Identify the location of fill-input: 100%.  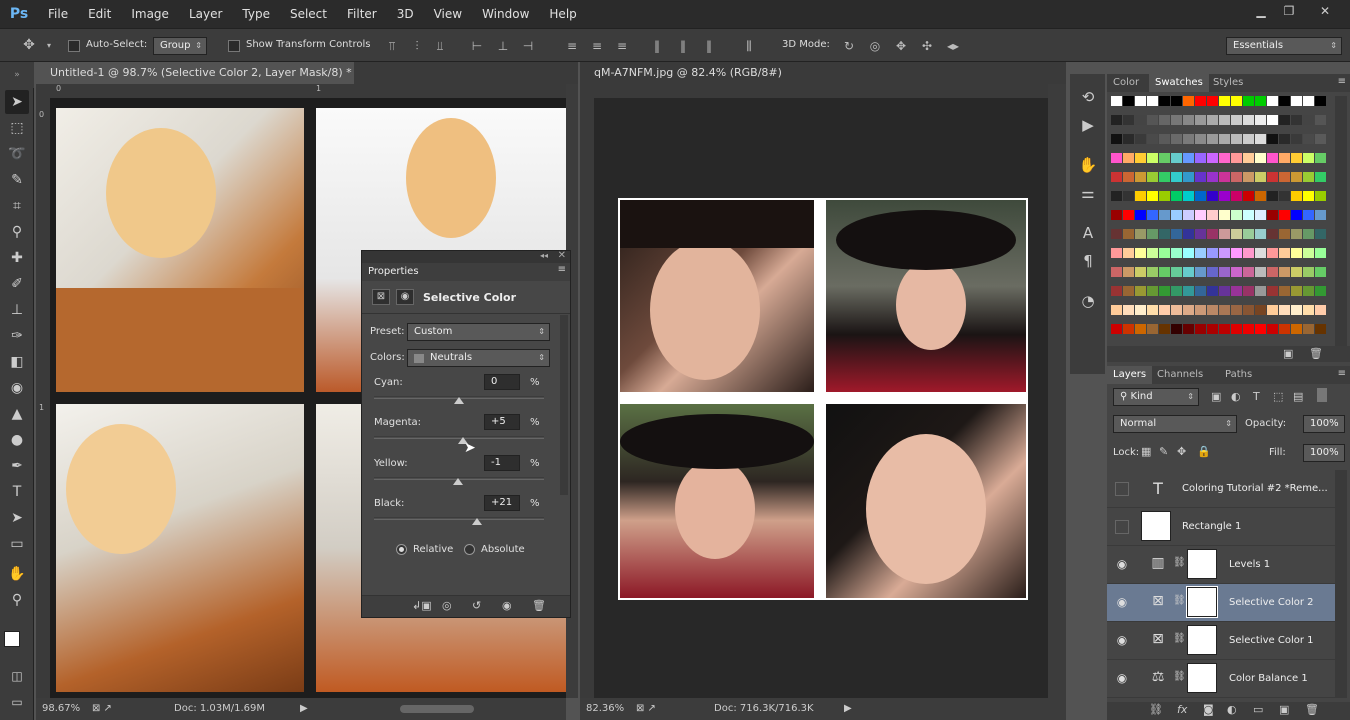
(1324, 453).